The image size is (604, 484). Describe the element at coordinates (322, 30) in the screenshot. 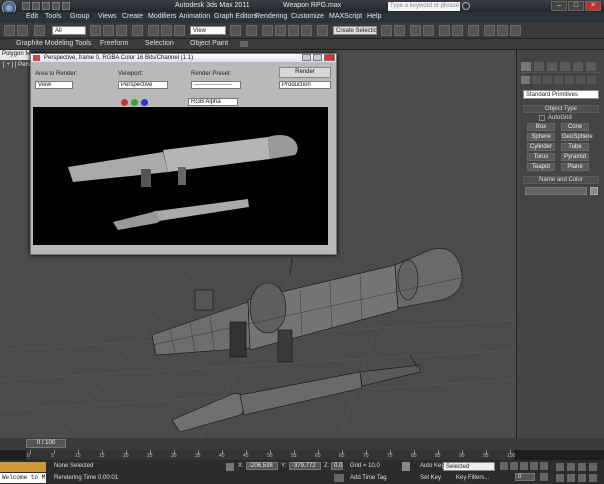

I see `edit-named-selection-icon` at that location.